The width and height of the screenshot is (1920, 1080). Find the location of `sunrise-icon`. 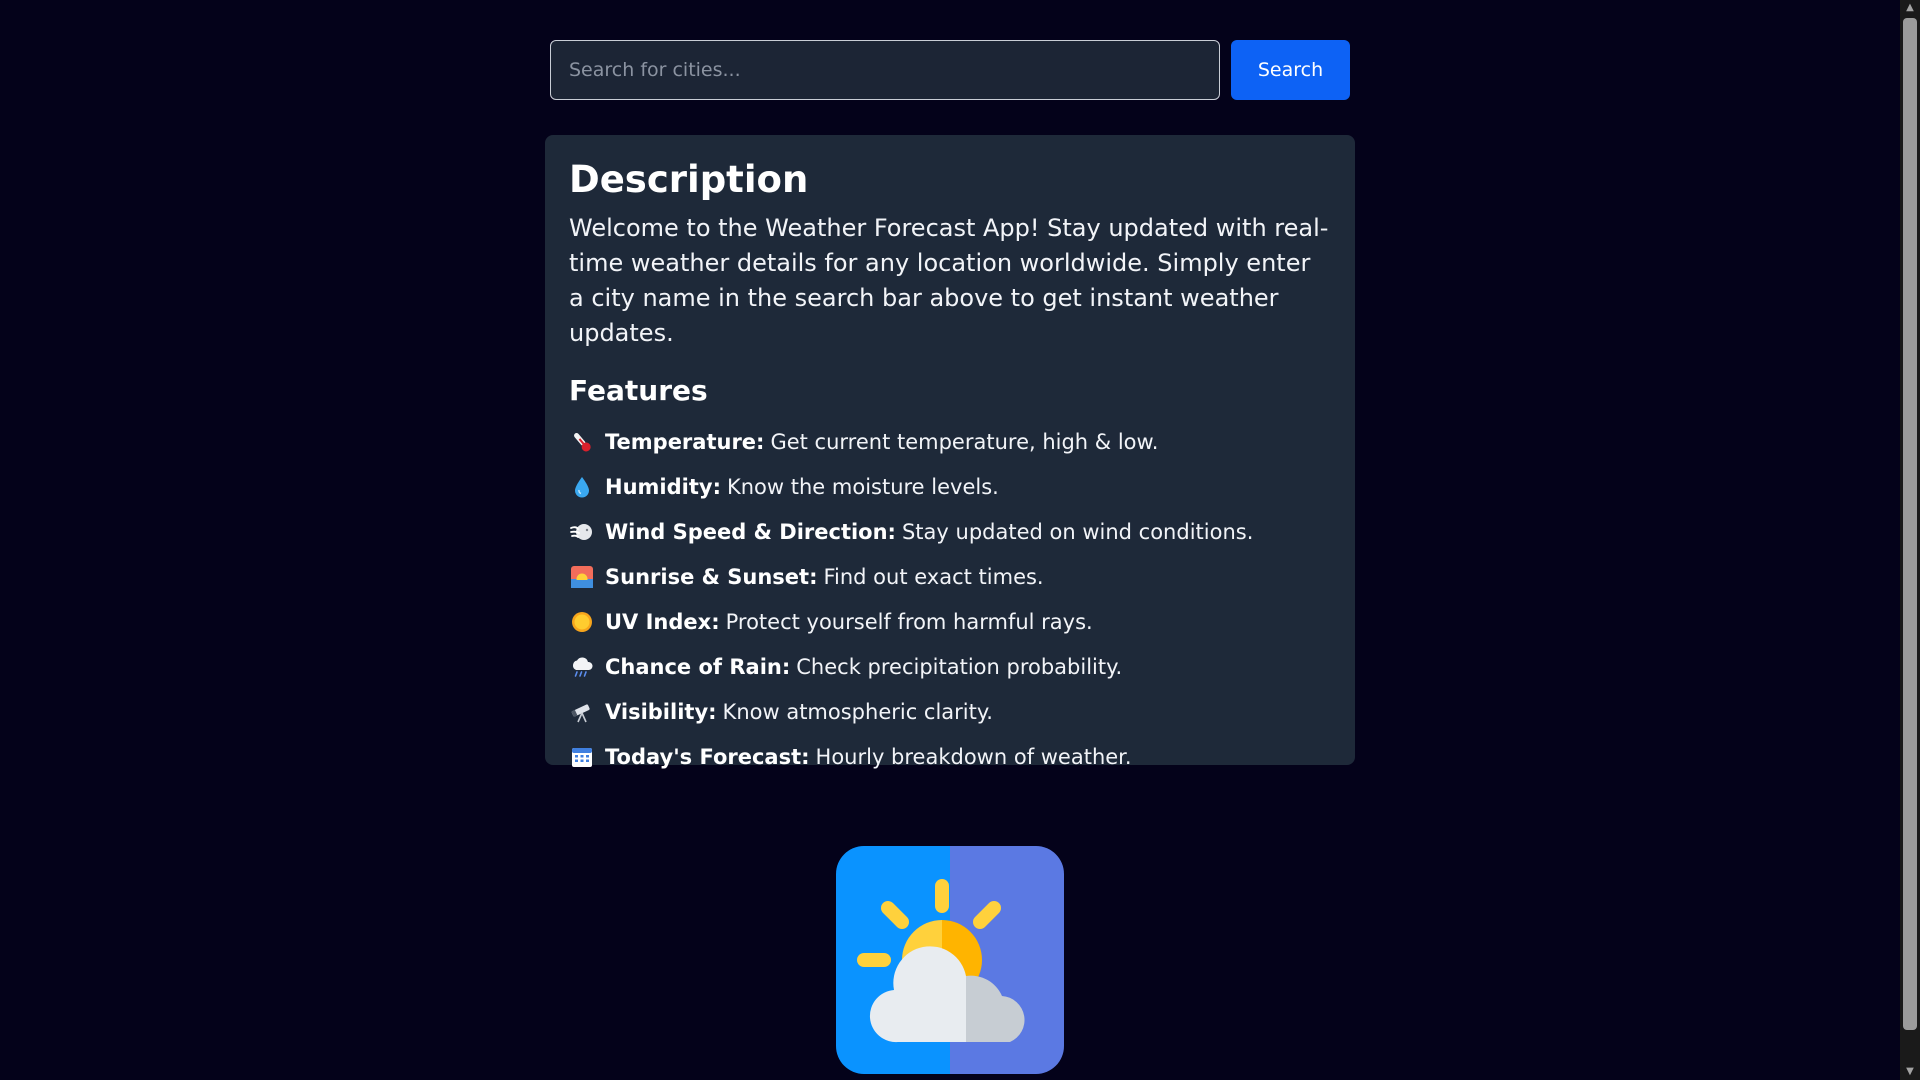

sunrise-icon is located at coordinates (582, 577).